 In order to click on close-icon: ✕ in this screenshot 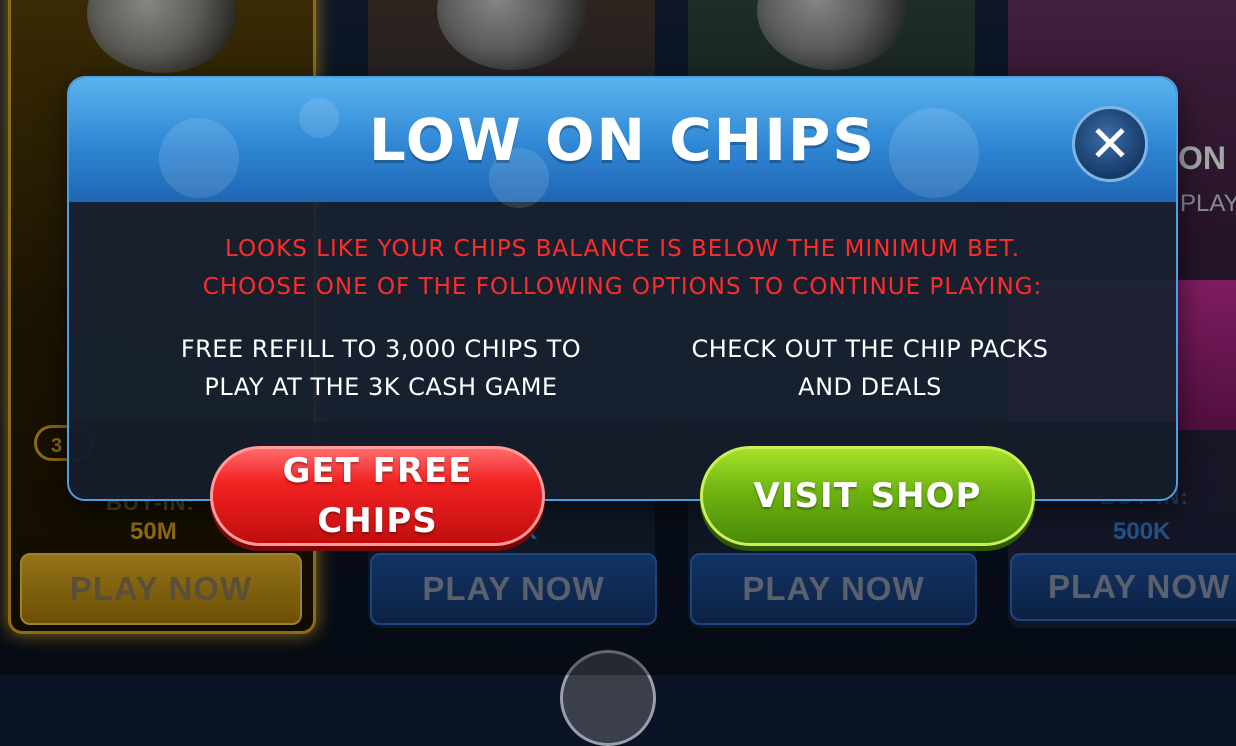, I will do `click(1110, 144)`.